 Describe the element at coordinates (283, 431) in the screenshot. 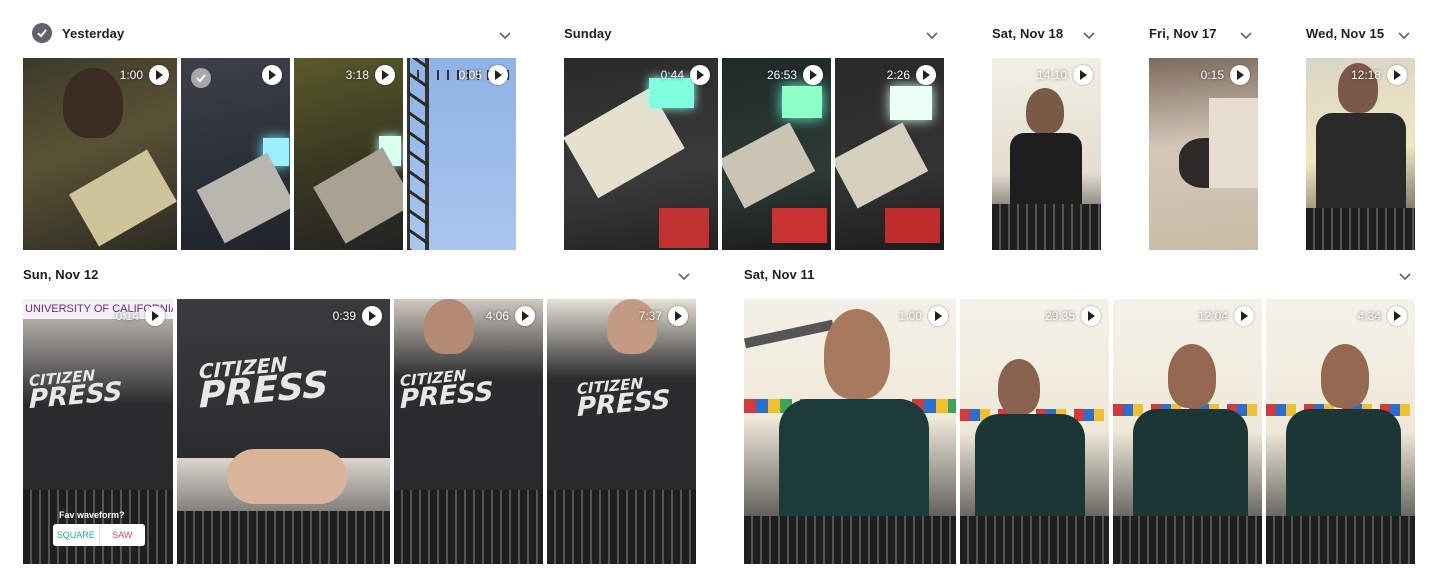

I see `video-thumbnail: CITIZEN PRESS 0:39` at that location.